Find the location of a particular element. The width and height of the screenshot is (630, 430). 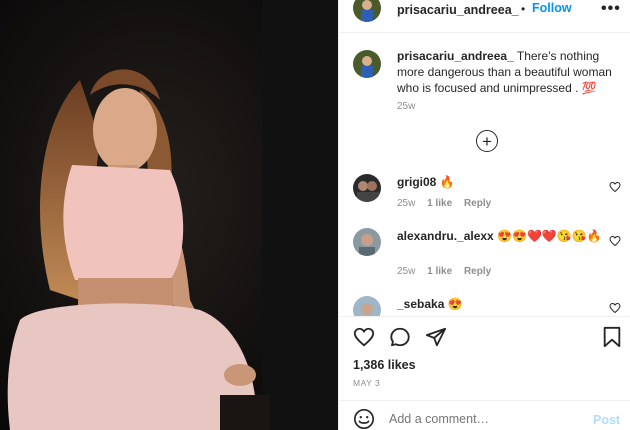

add-comment-bar: Post is located at coordinates (484, 416).